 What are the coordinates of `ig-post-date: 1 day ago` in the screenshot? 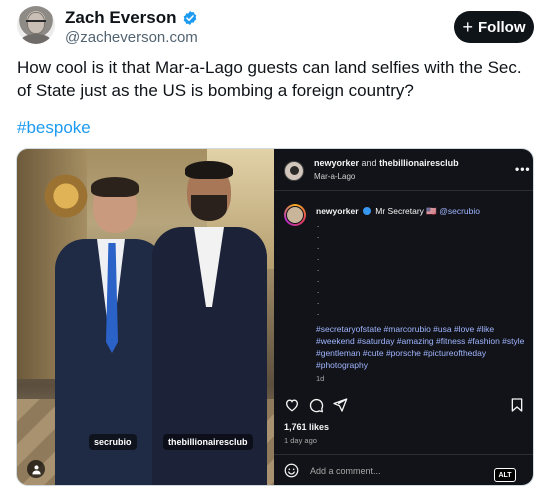 It's located at (300, 440).